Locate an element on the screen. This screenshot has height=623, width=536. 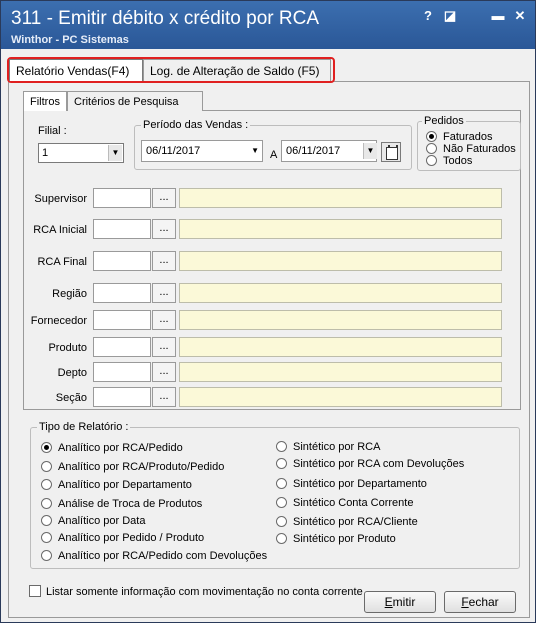
report-option-label: Análise de Troca de Produtos is located at coordinates (130, 504).